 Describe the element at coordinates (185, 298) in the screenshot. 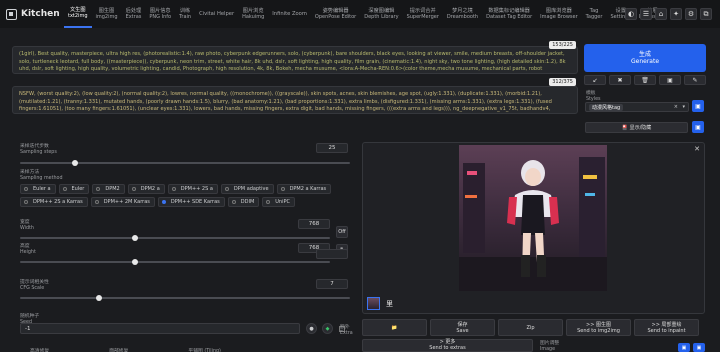

I see `cfg-scale-slider` at that location.